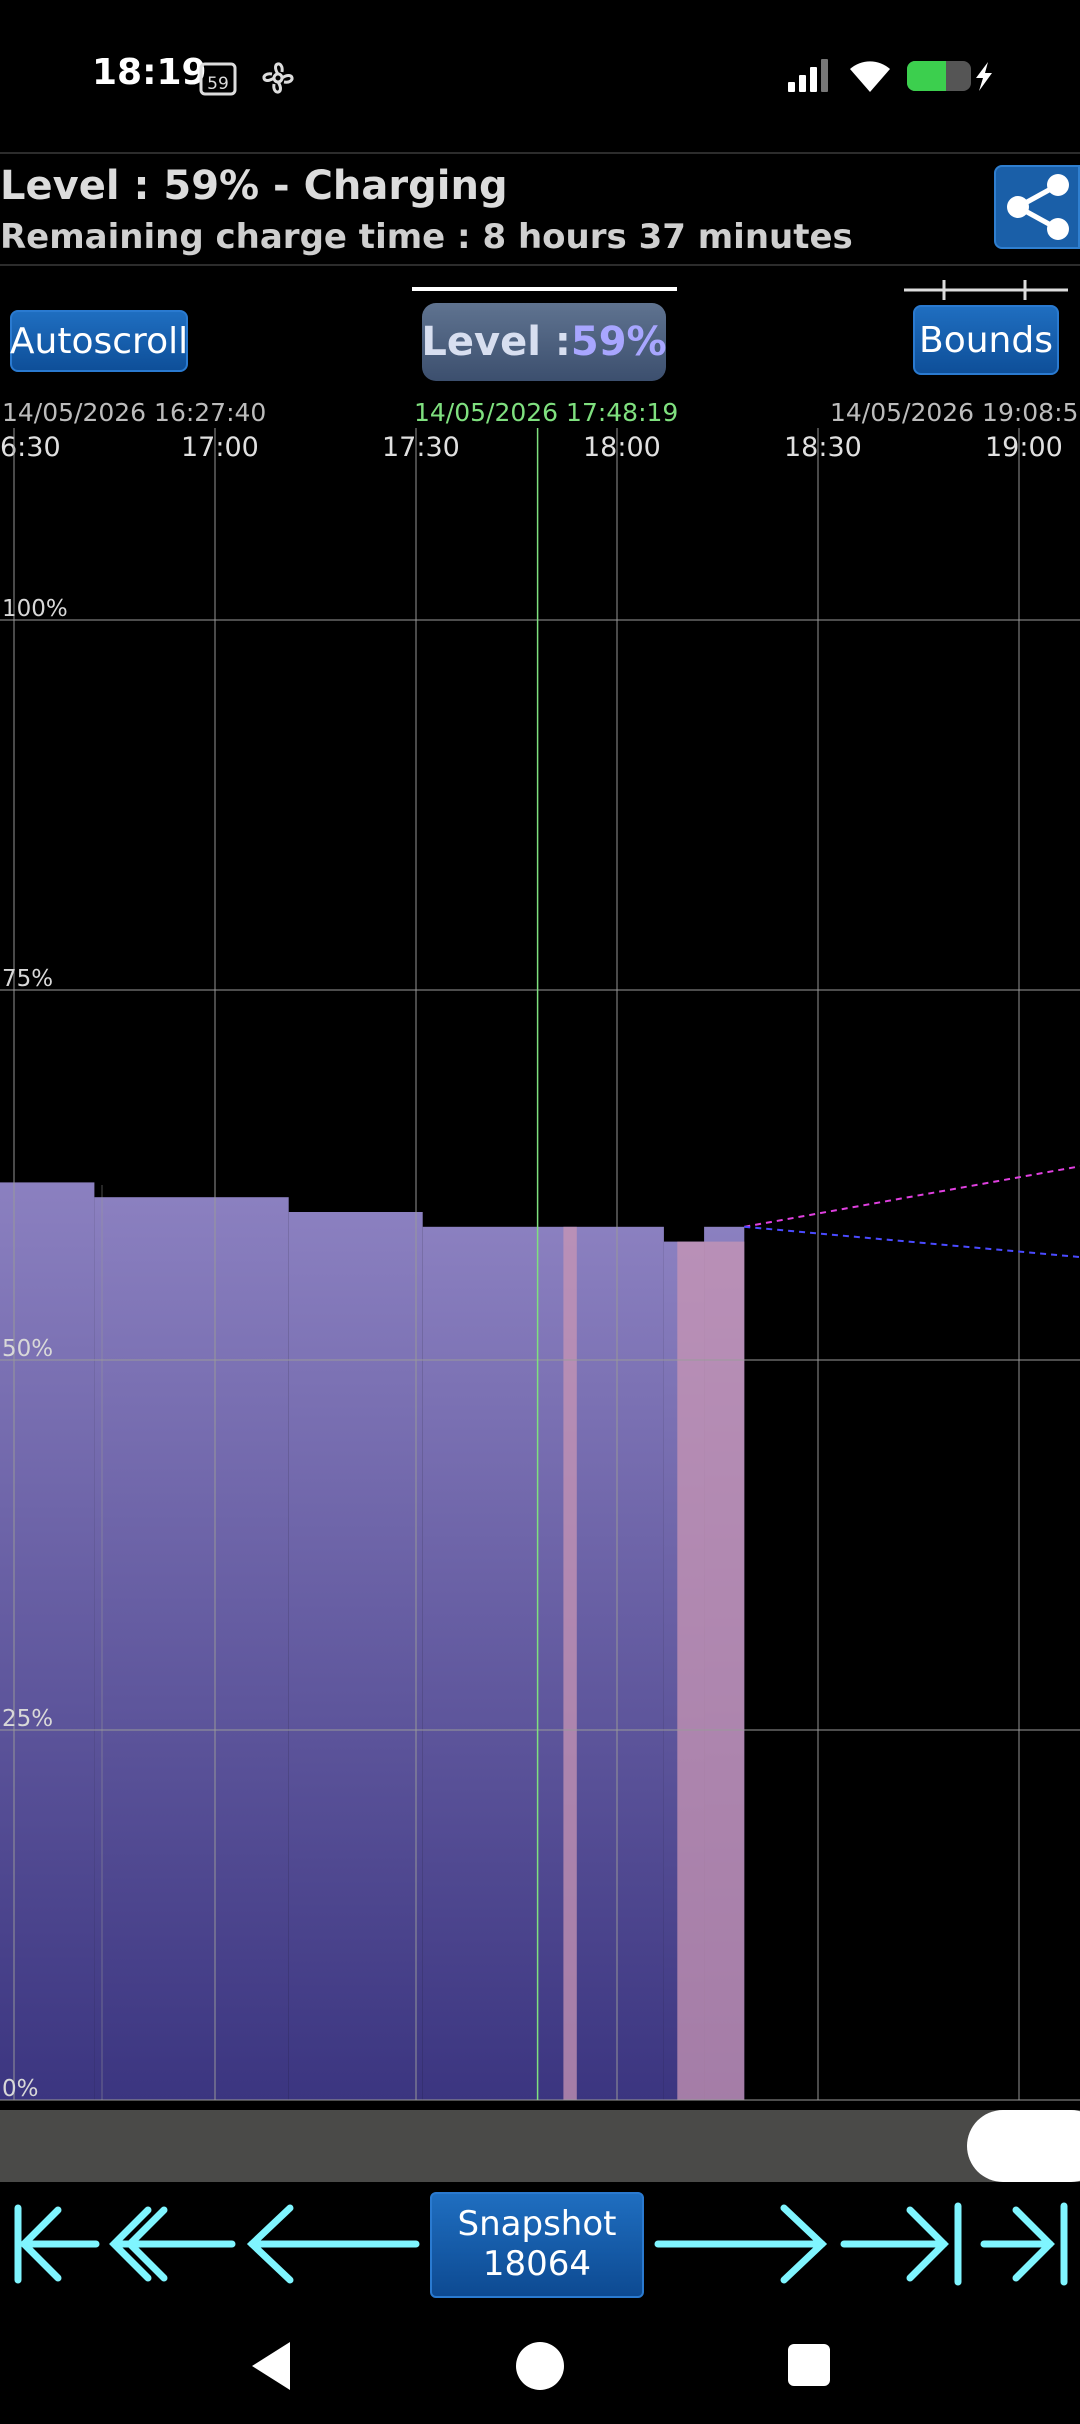 This screenshot has width=1080, height=2424. What do you see at coordinates (27, 1719) in the screenshot?
I see `y-tick-label: 25%` at bounding box center [27, 1719].